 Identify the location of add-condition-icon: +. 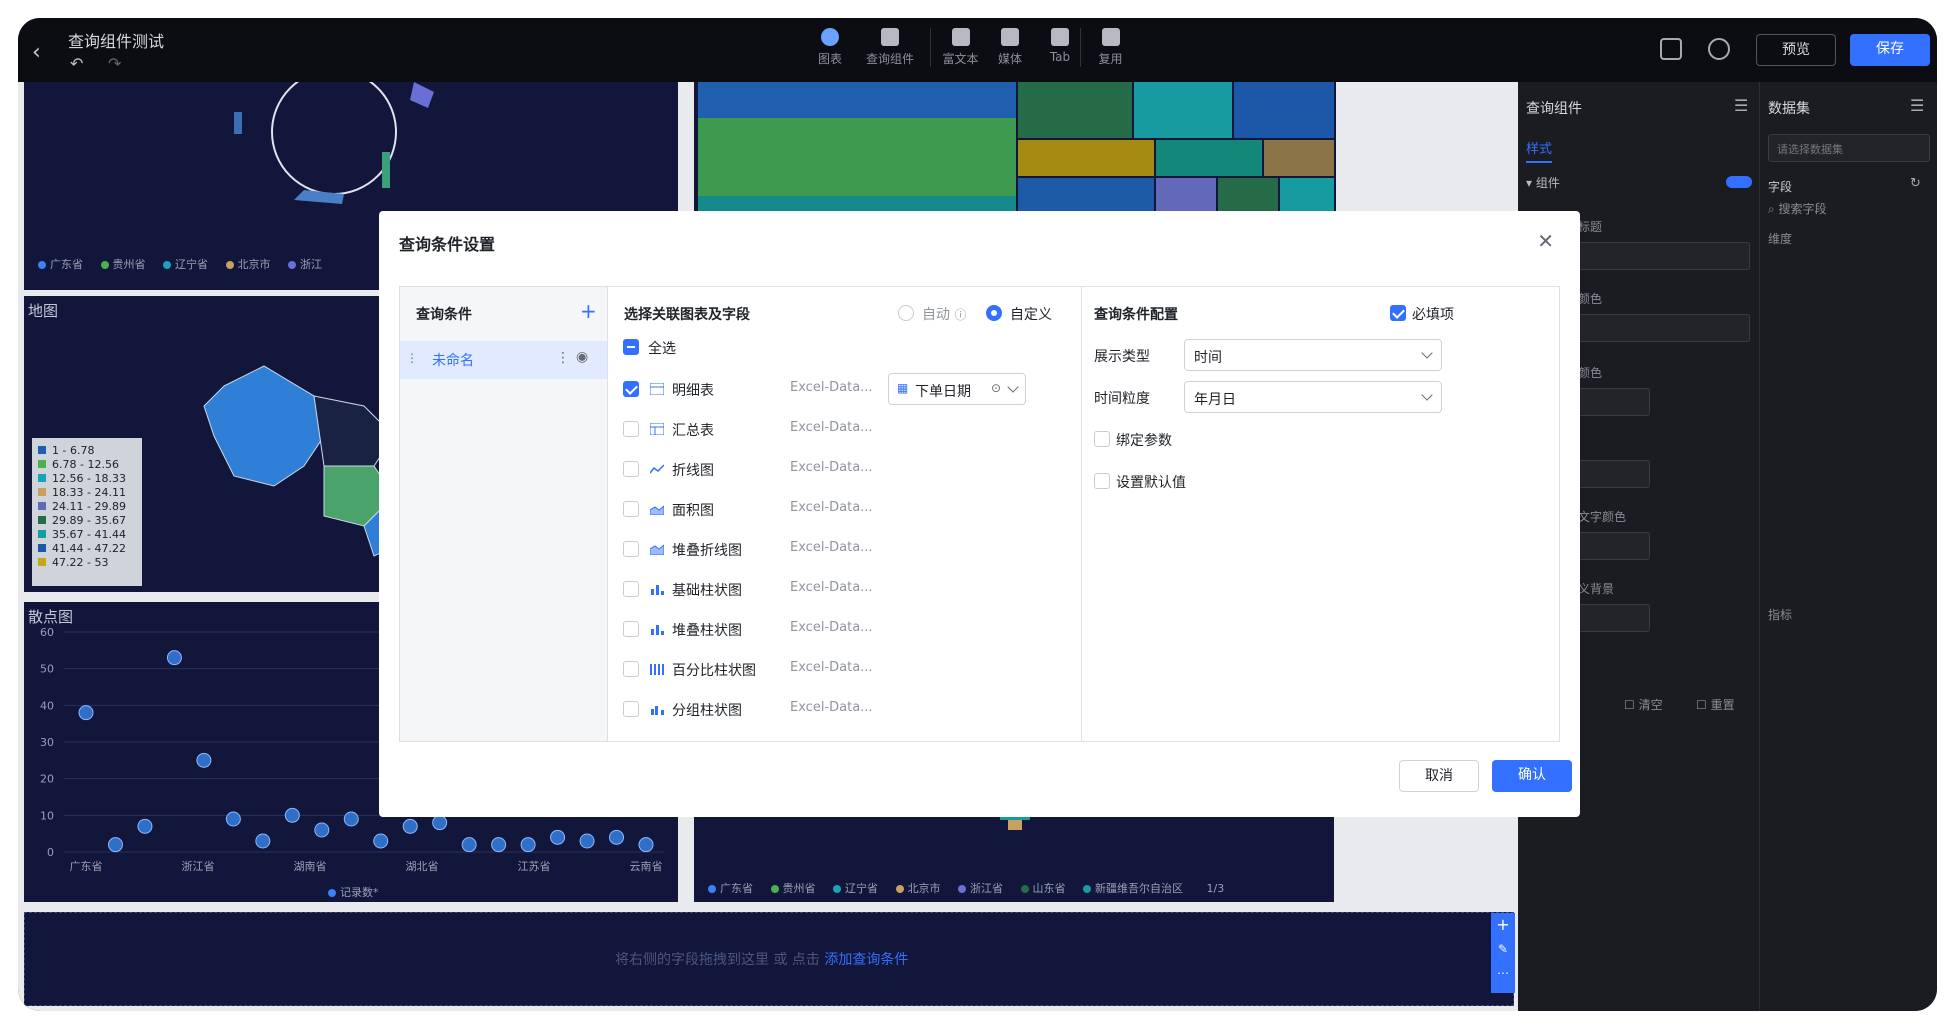
(588, 311).